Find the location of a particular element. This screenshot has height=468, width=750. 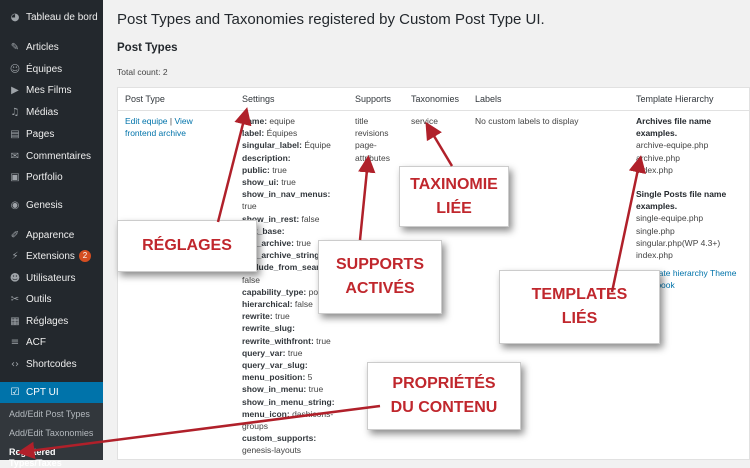

settings-line: show_in_menu: true is located at coordinates (297, 389).